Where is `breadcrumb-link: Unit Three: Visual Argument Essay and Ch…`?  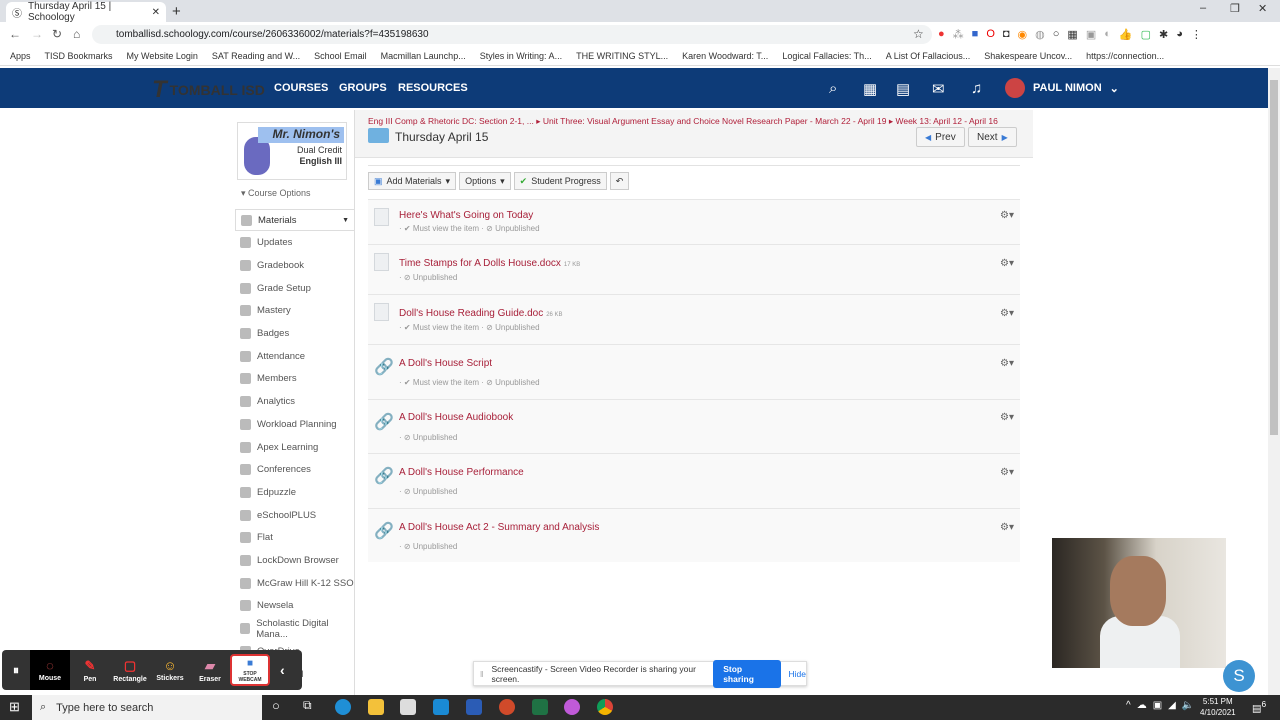 breadcrumb-link: Unit Three: Visual Argument Essay and Ch… is located at coordinates (715, 121).